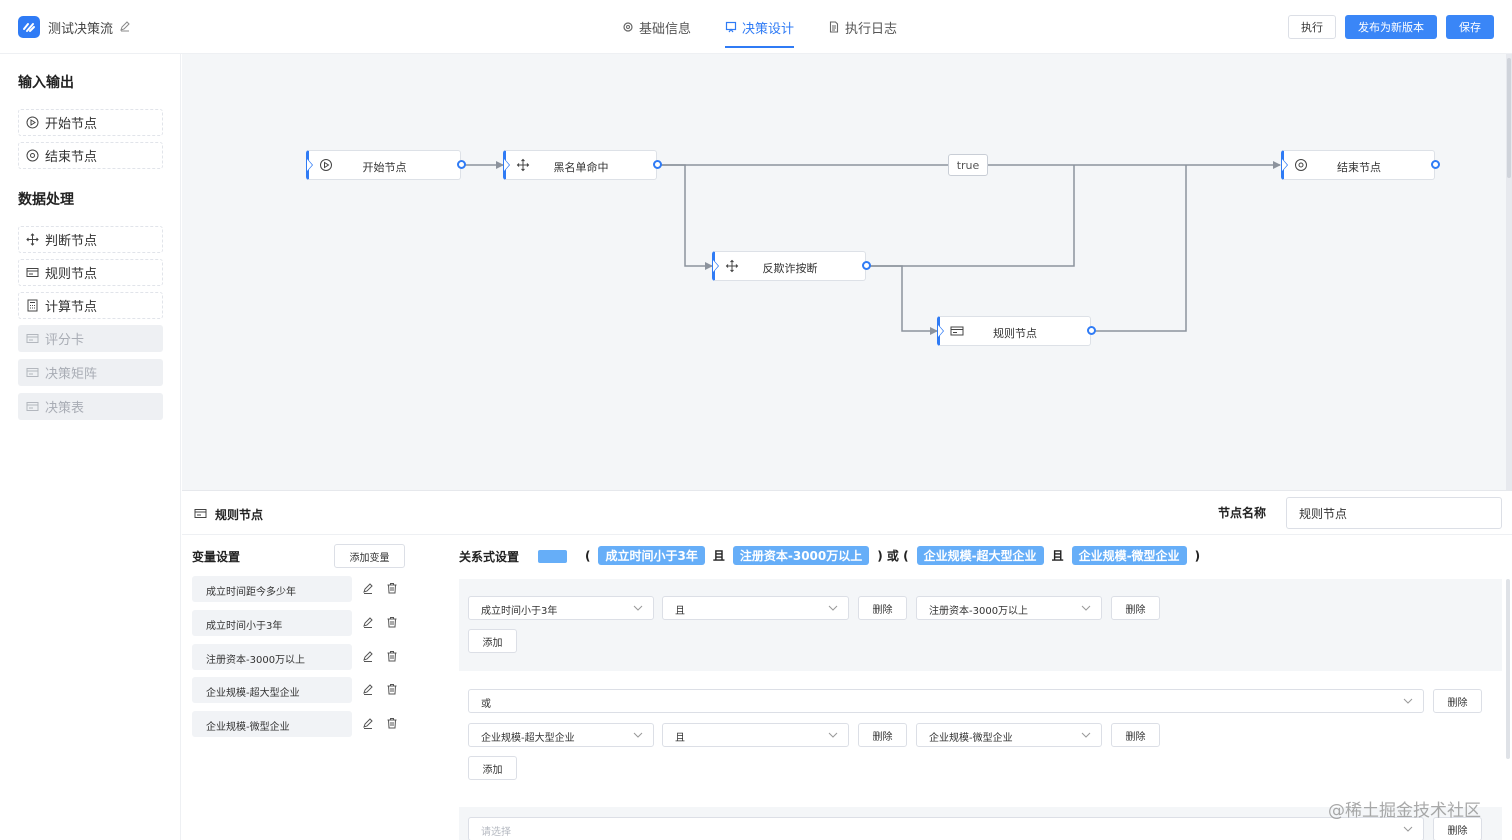 The image size is (1512, 840). Describe the element at coordinates (369, 556) in the screenshot. I see `add-variable-button: 添加变量` at that location.